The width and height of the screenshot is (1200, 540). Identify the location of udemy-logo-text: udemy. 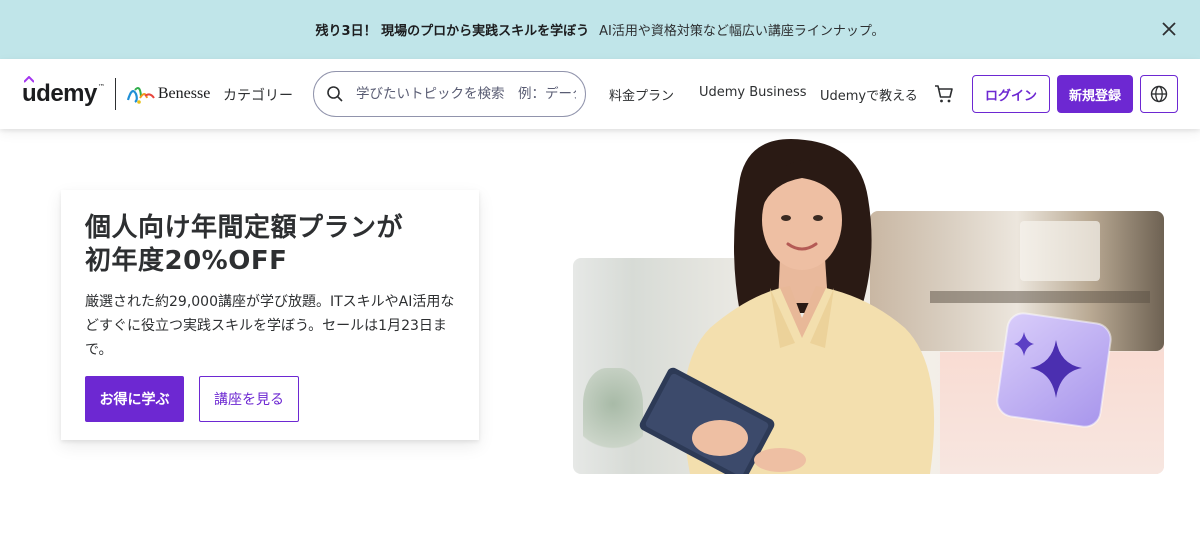
(59, 93).